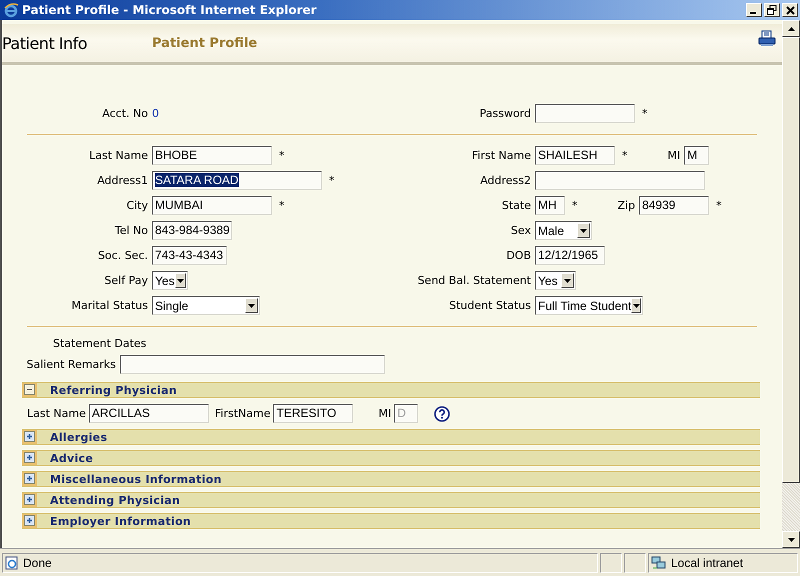 The height and width of the screenshot is (576, 800). I want to click on section-header: Allergies, so click(391, 437).